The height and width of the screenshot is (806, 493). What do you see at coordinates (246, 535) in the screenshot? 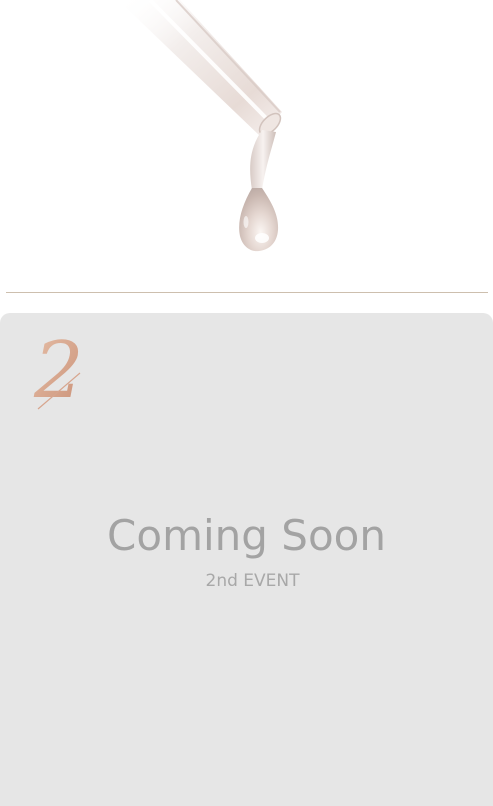
I see `coming-soon-title: Coming Soon` at bounding box center [246, 535].